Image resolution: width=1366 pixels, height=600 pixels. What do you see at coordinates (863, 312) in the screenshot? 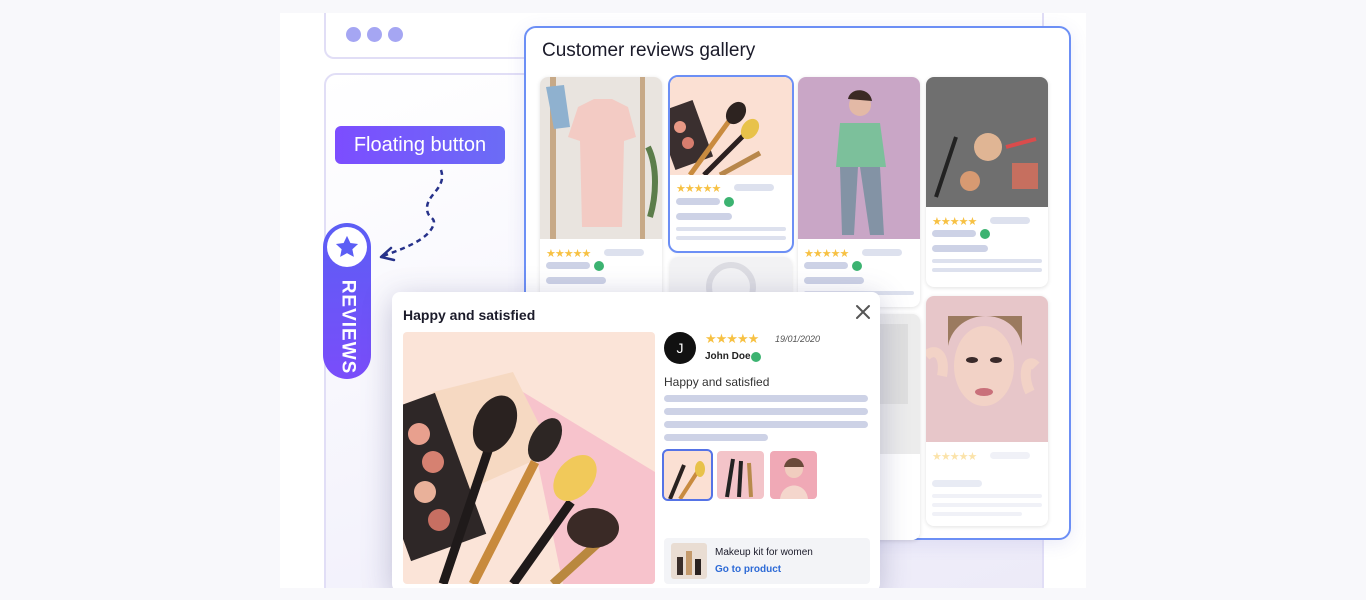
I see `close-icon` at bounding box center [863, 312].